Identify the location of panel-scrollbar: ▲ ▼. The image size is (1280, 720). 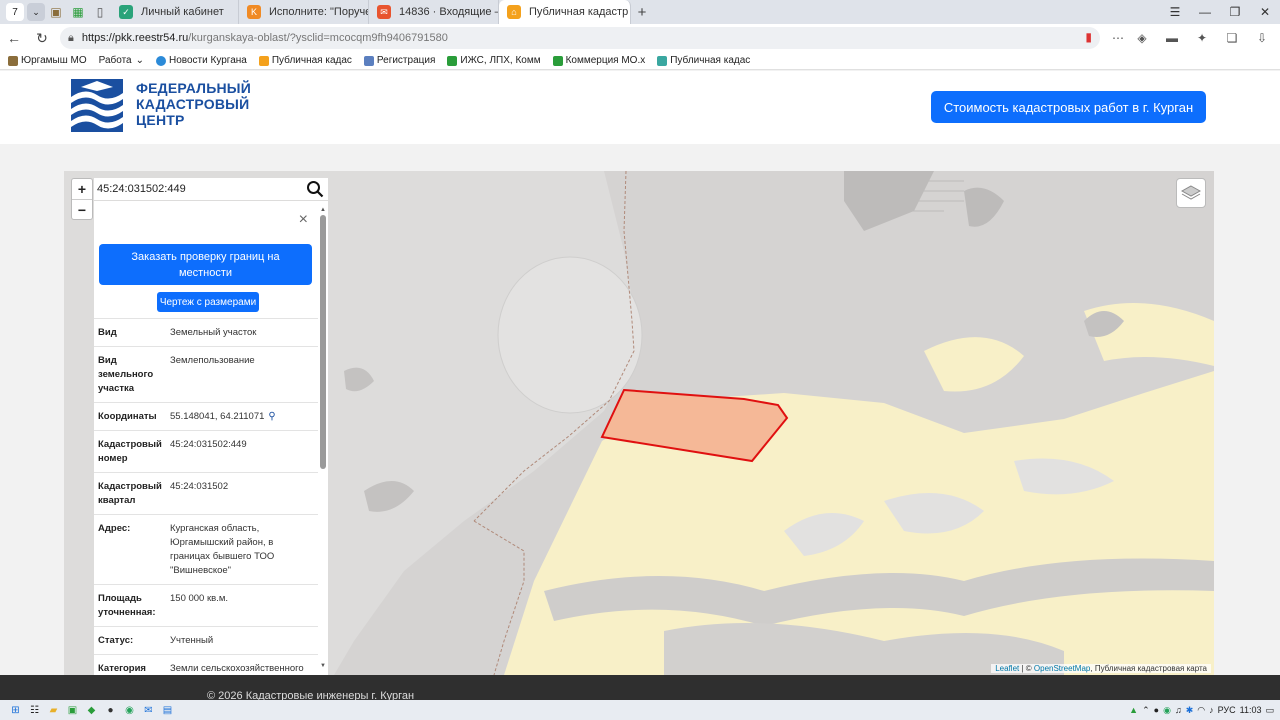
(323, 439).